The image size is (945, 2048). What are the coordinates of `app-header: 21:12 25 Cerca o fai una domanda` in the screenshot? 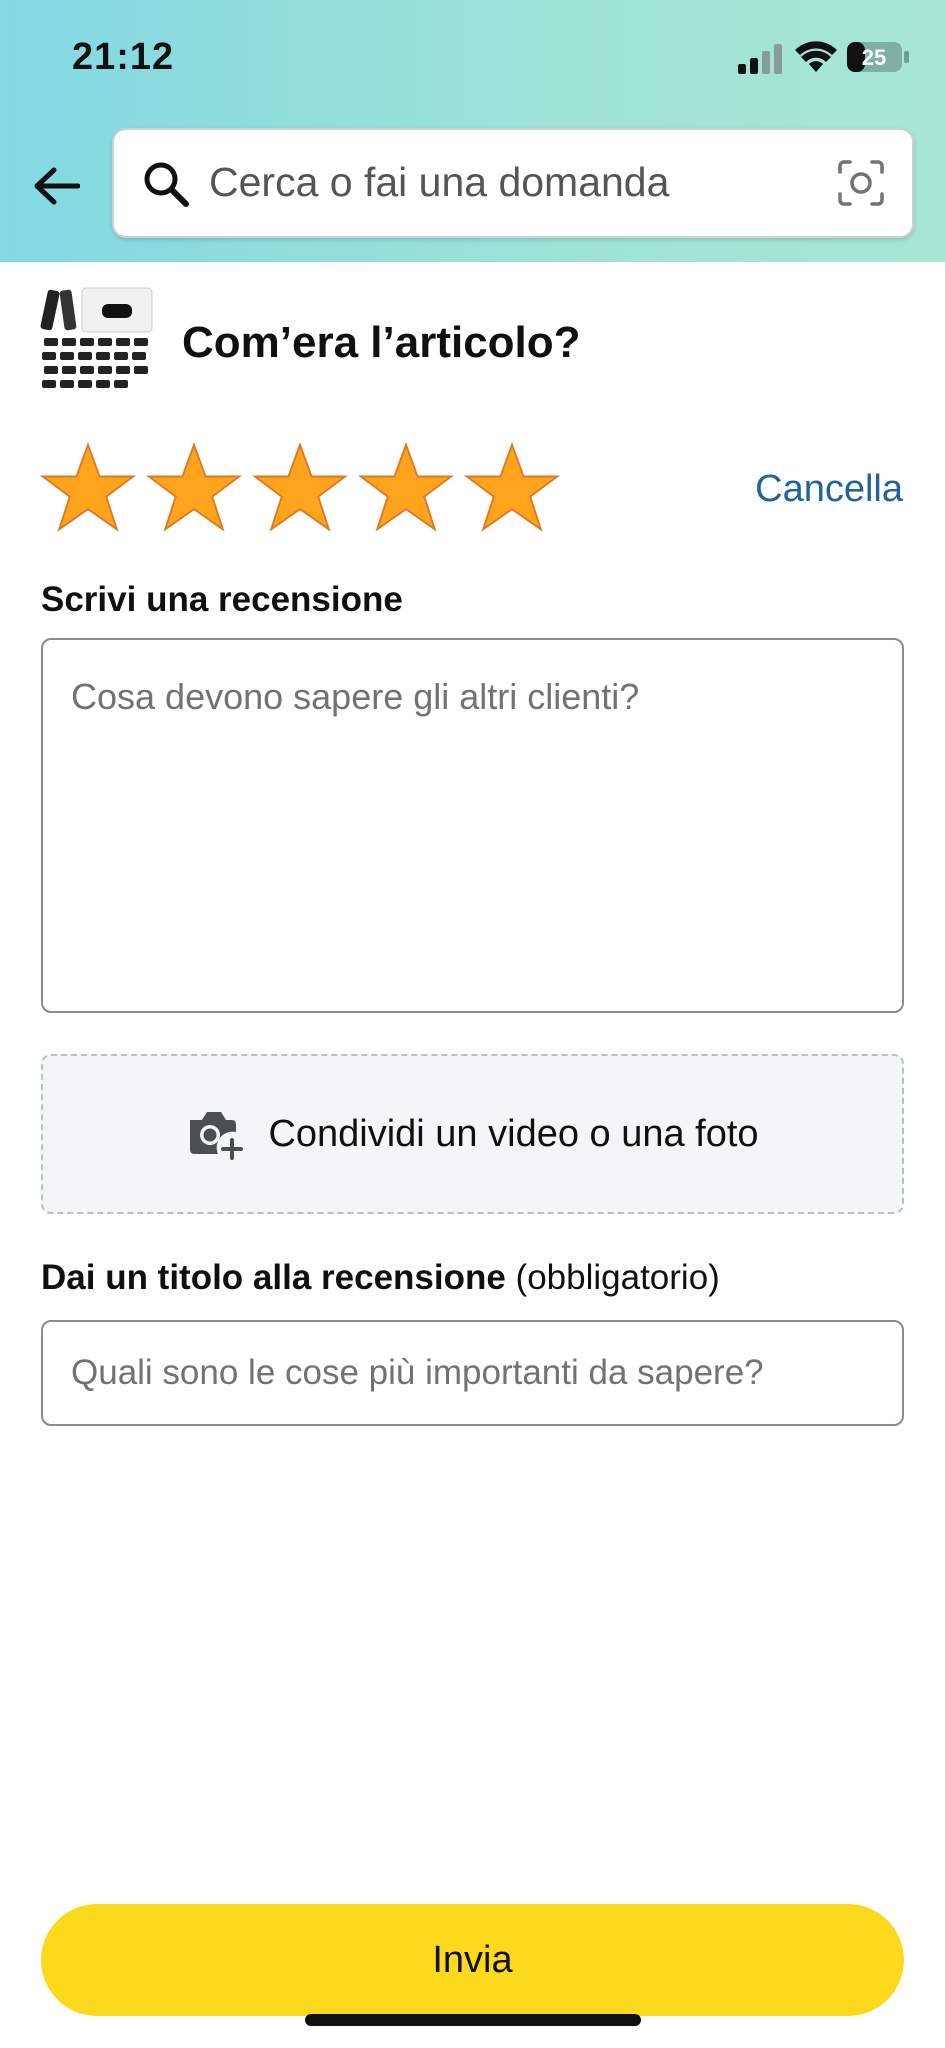 It's located at (472, 131).